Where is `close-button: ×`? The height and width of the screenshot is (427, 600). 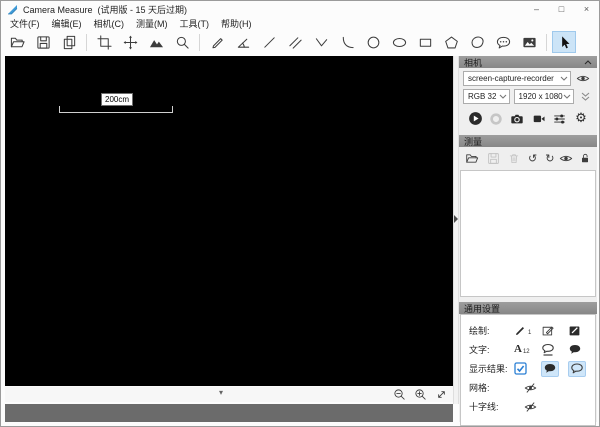 close-button: × is located at coordinates (586, 9).